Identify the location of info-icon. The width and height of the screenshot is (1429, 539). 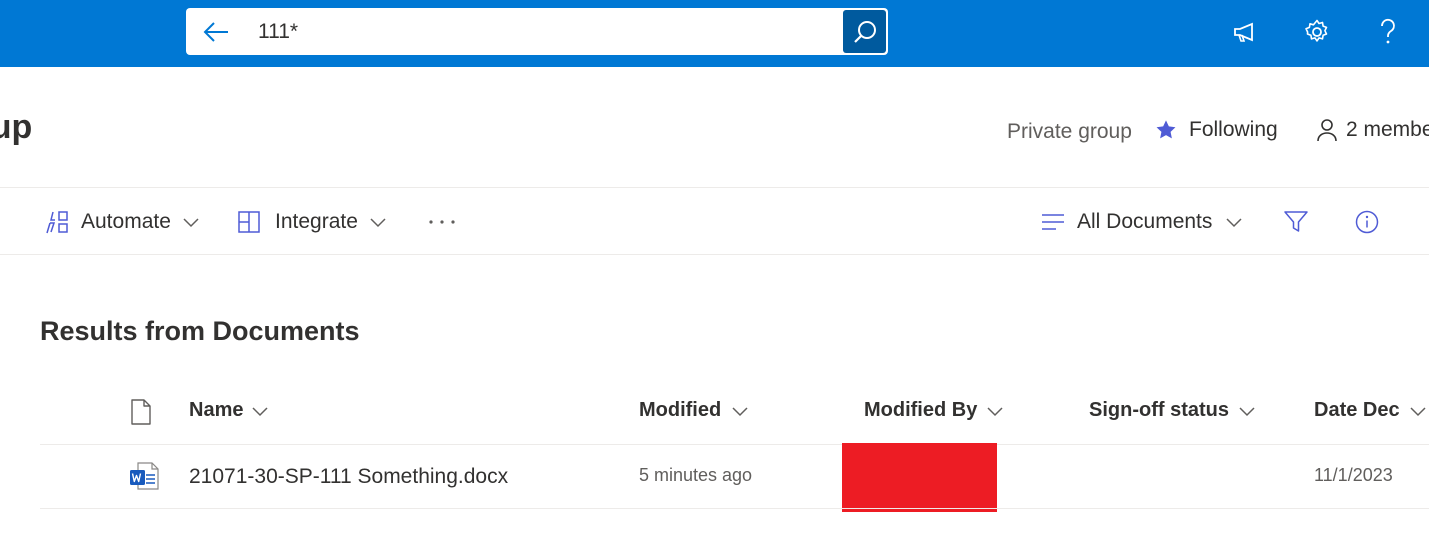
(1367, 222).